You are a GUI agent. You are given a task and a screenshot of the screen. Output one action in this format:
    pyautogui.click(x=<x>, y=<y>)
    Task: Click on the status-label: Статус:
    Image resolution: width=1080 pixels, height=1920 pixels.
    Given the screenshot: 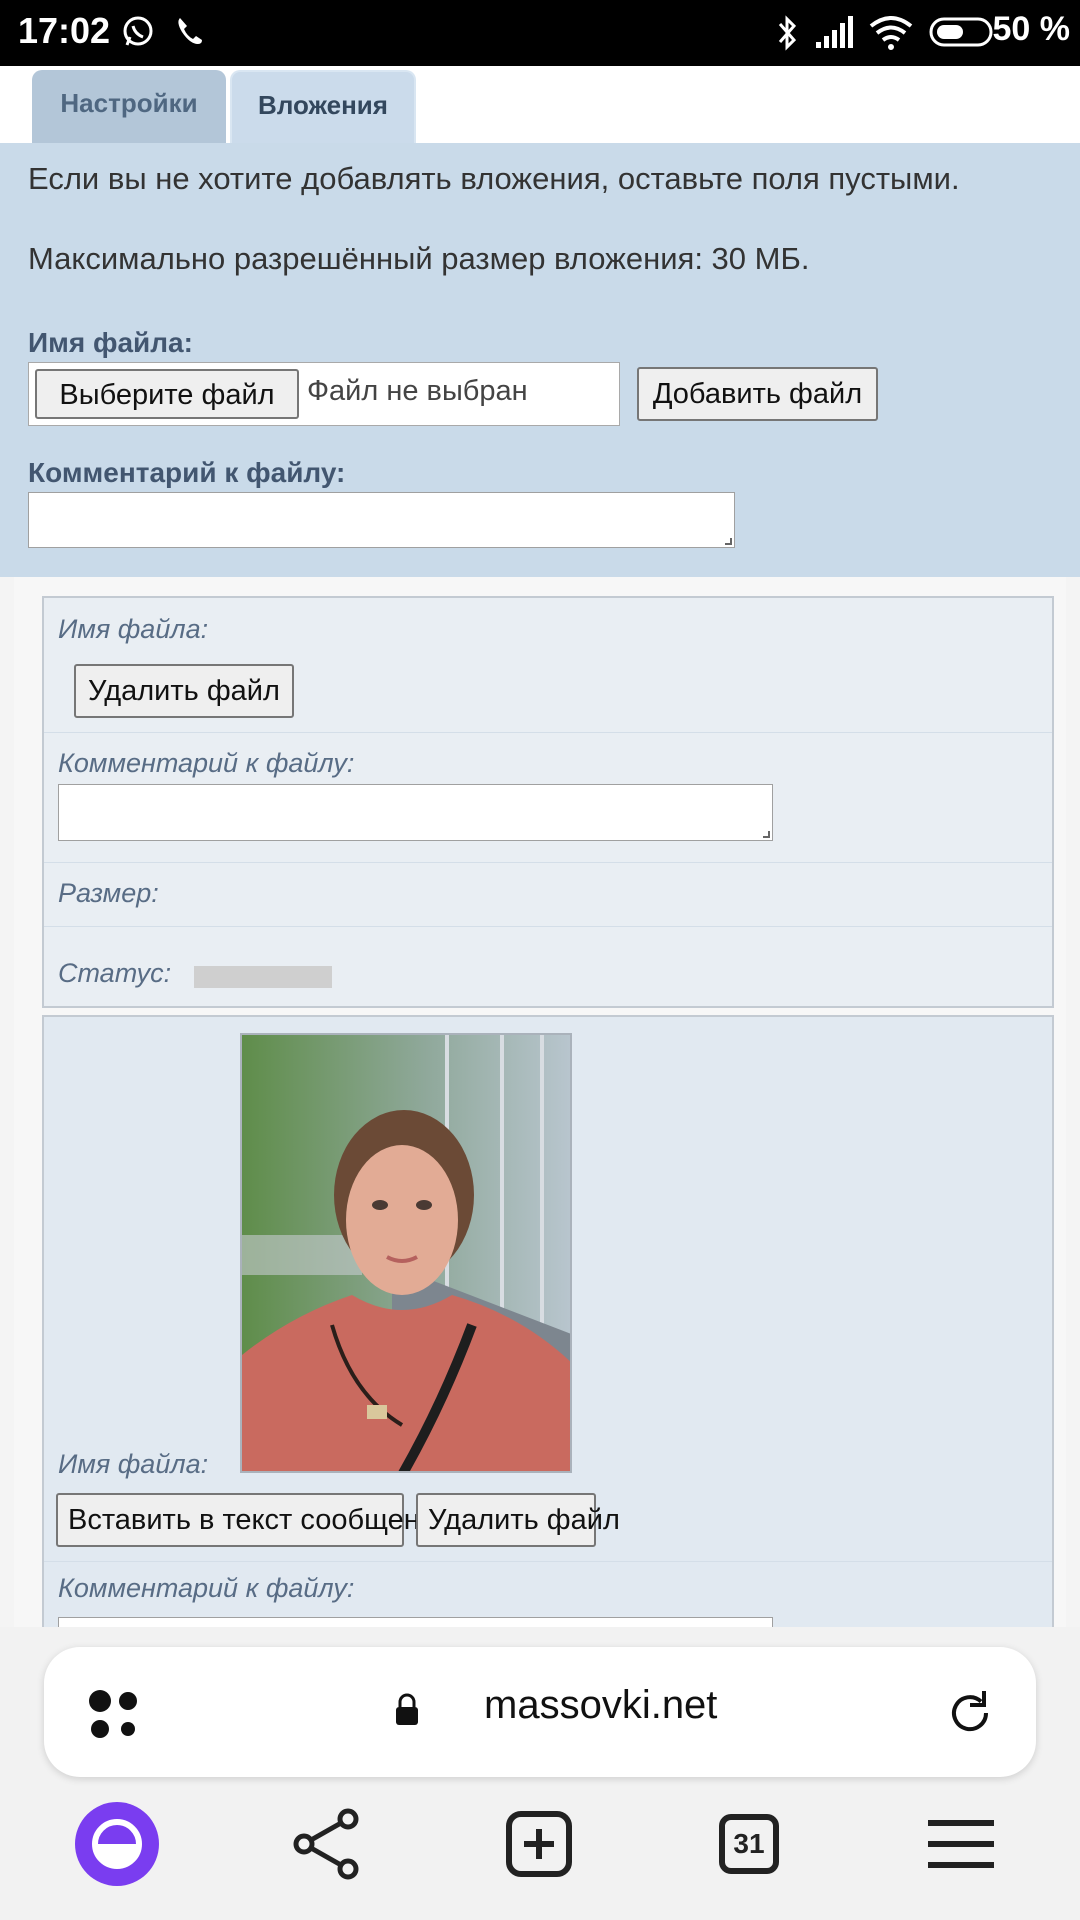 What is the action you would take?
    pyautogui.click(x=115, y=973)
    